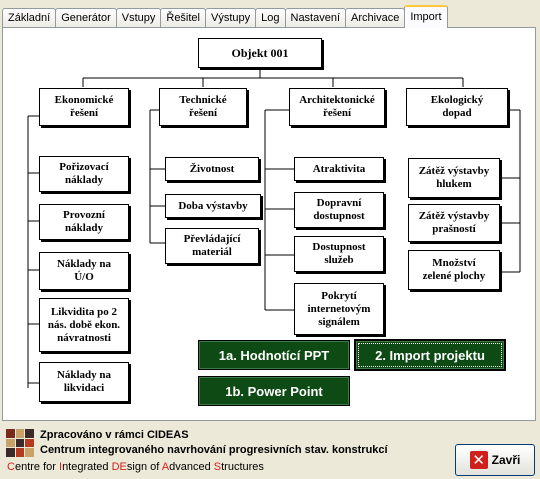 Image resolution: width=540 pixels, height=479 pixels. Describe the element at coordinates (270, 18) in the screenshot. I see `tab-log: Log` at that location.